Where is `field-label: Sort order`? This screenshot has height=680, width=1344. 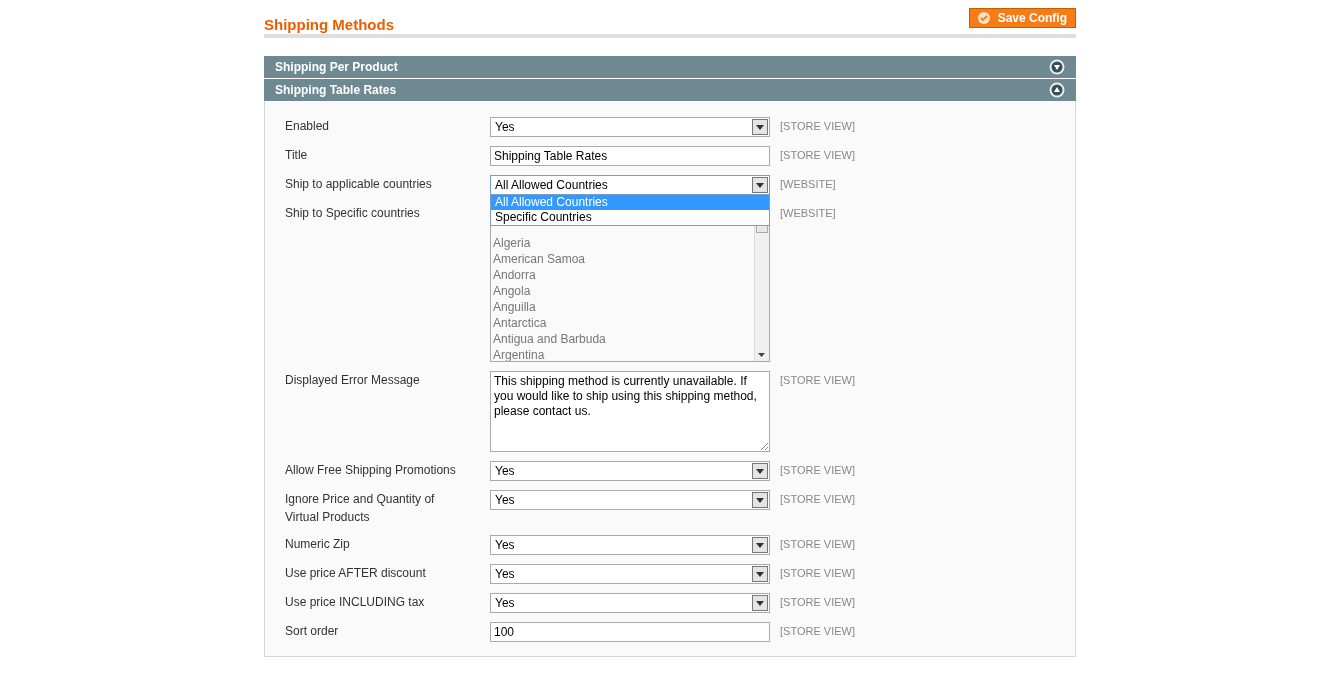
field-label: Sort order is located at coordinates (312, 631).